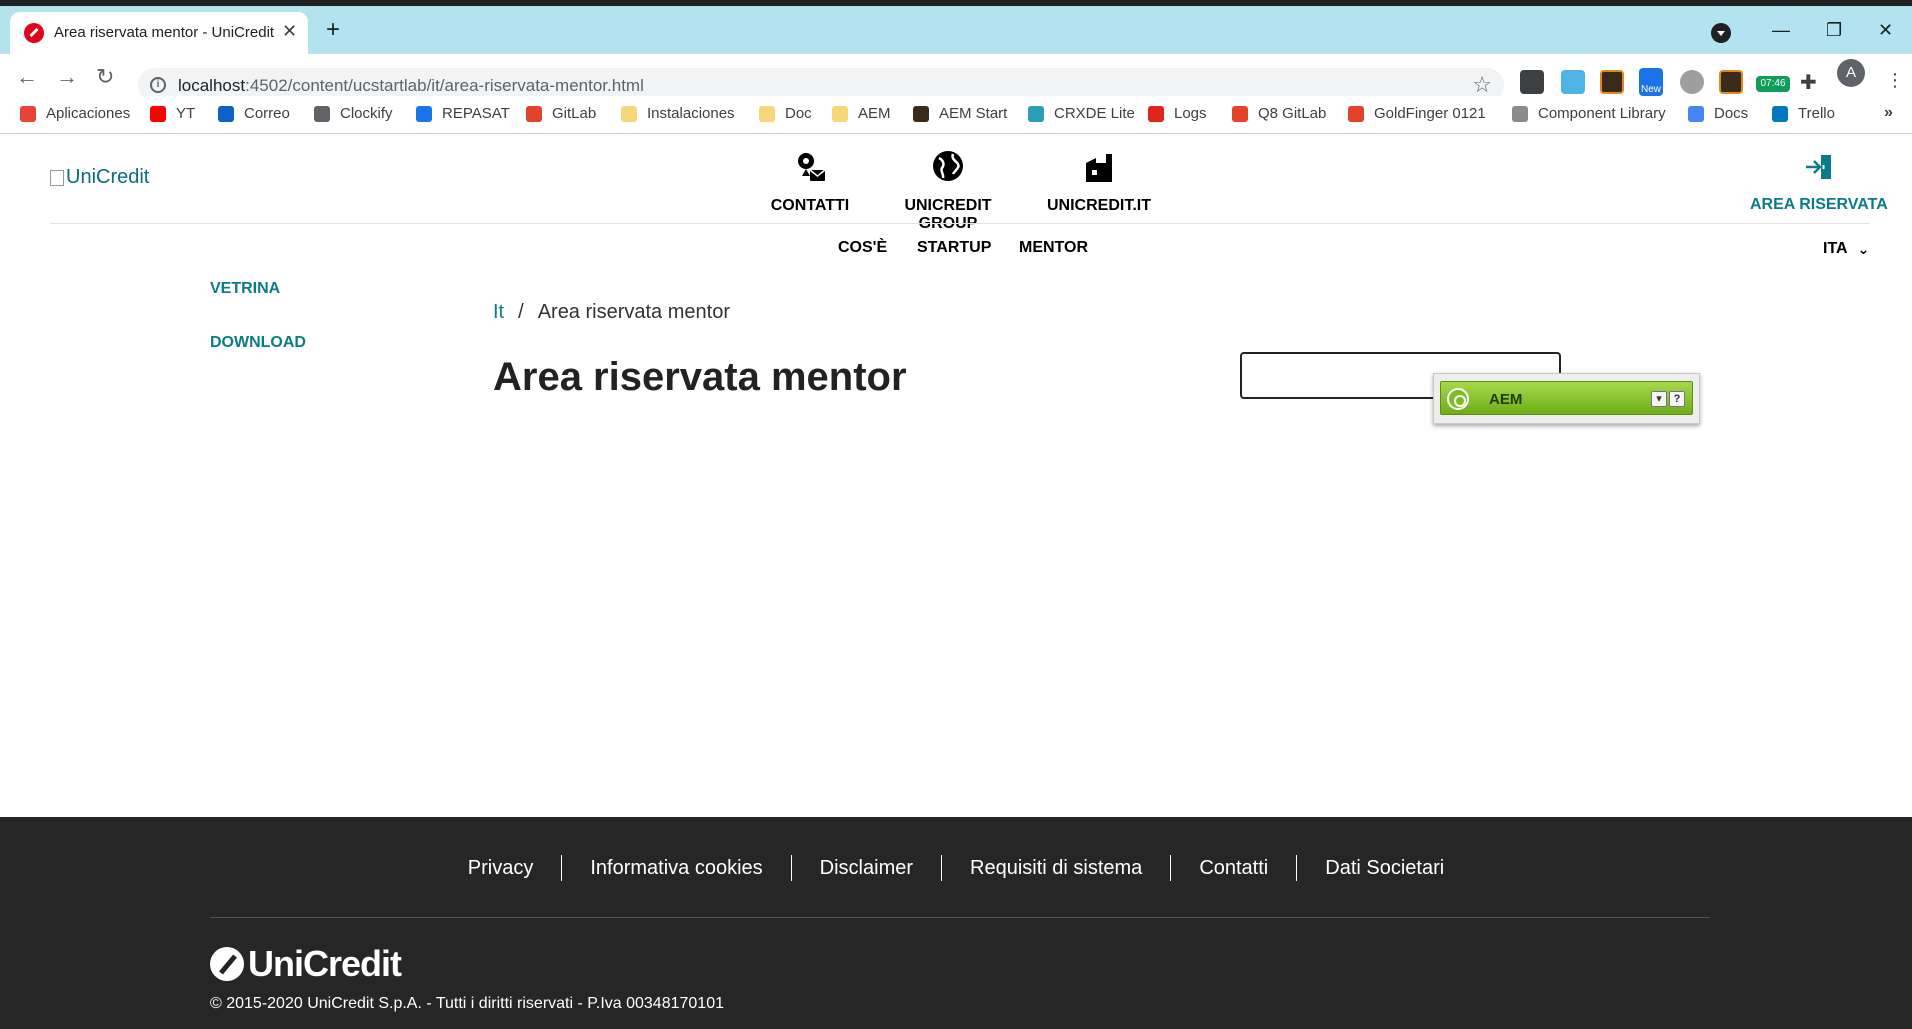 The height and width of the screenshot is (1029, 1912). What do you see at coordinates (501, 868) in the screenshot?
I see `footer-link-privacy: Privacy` at bounding box center [501, 868].